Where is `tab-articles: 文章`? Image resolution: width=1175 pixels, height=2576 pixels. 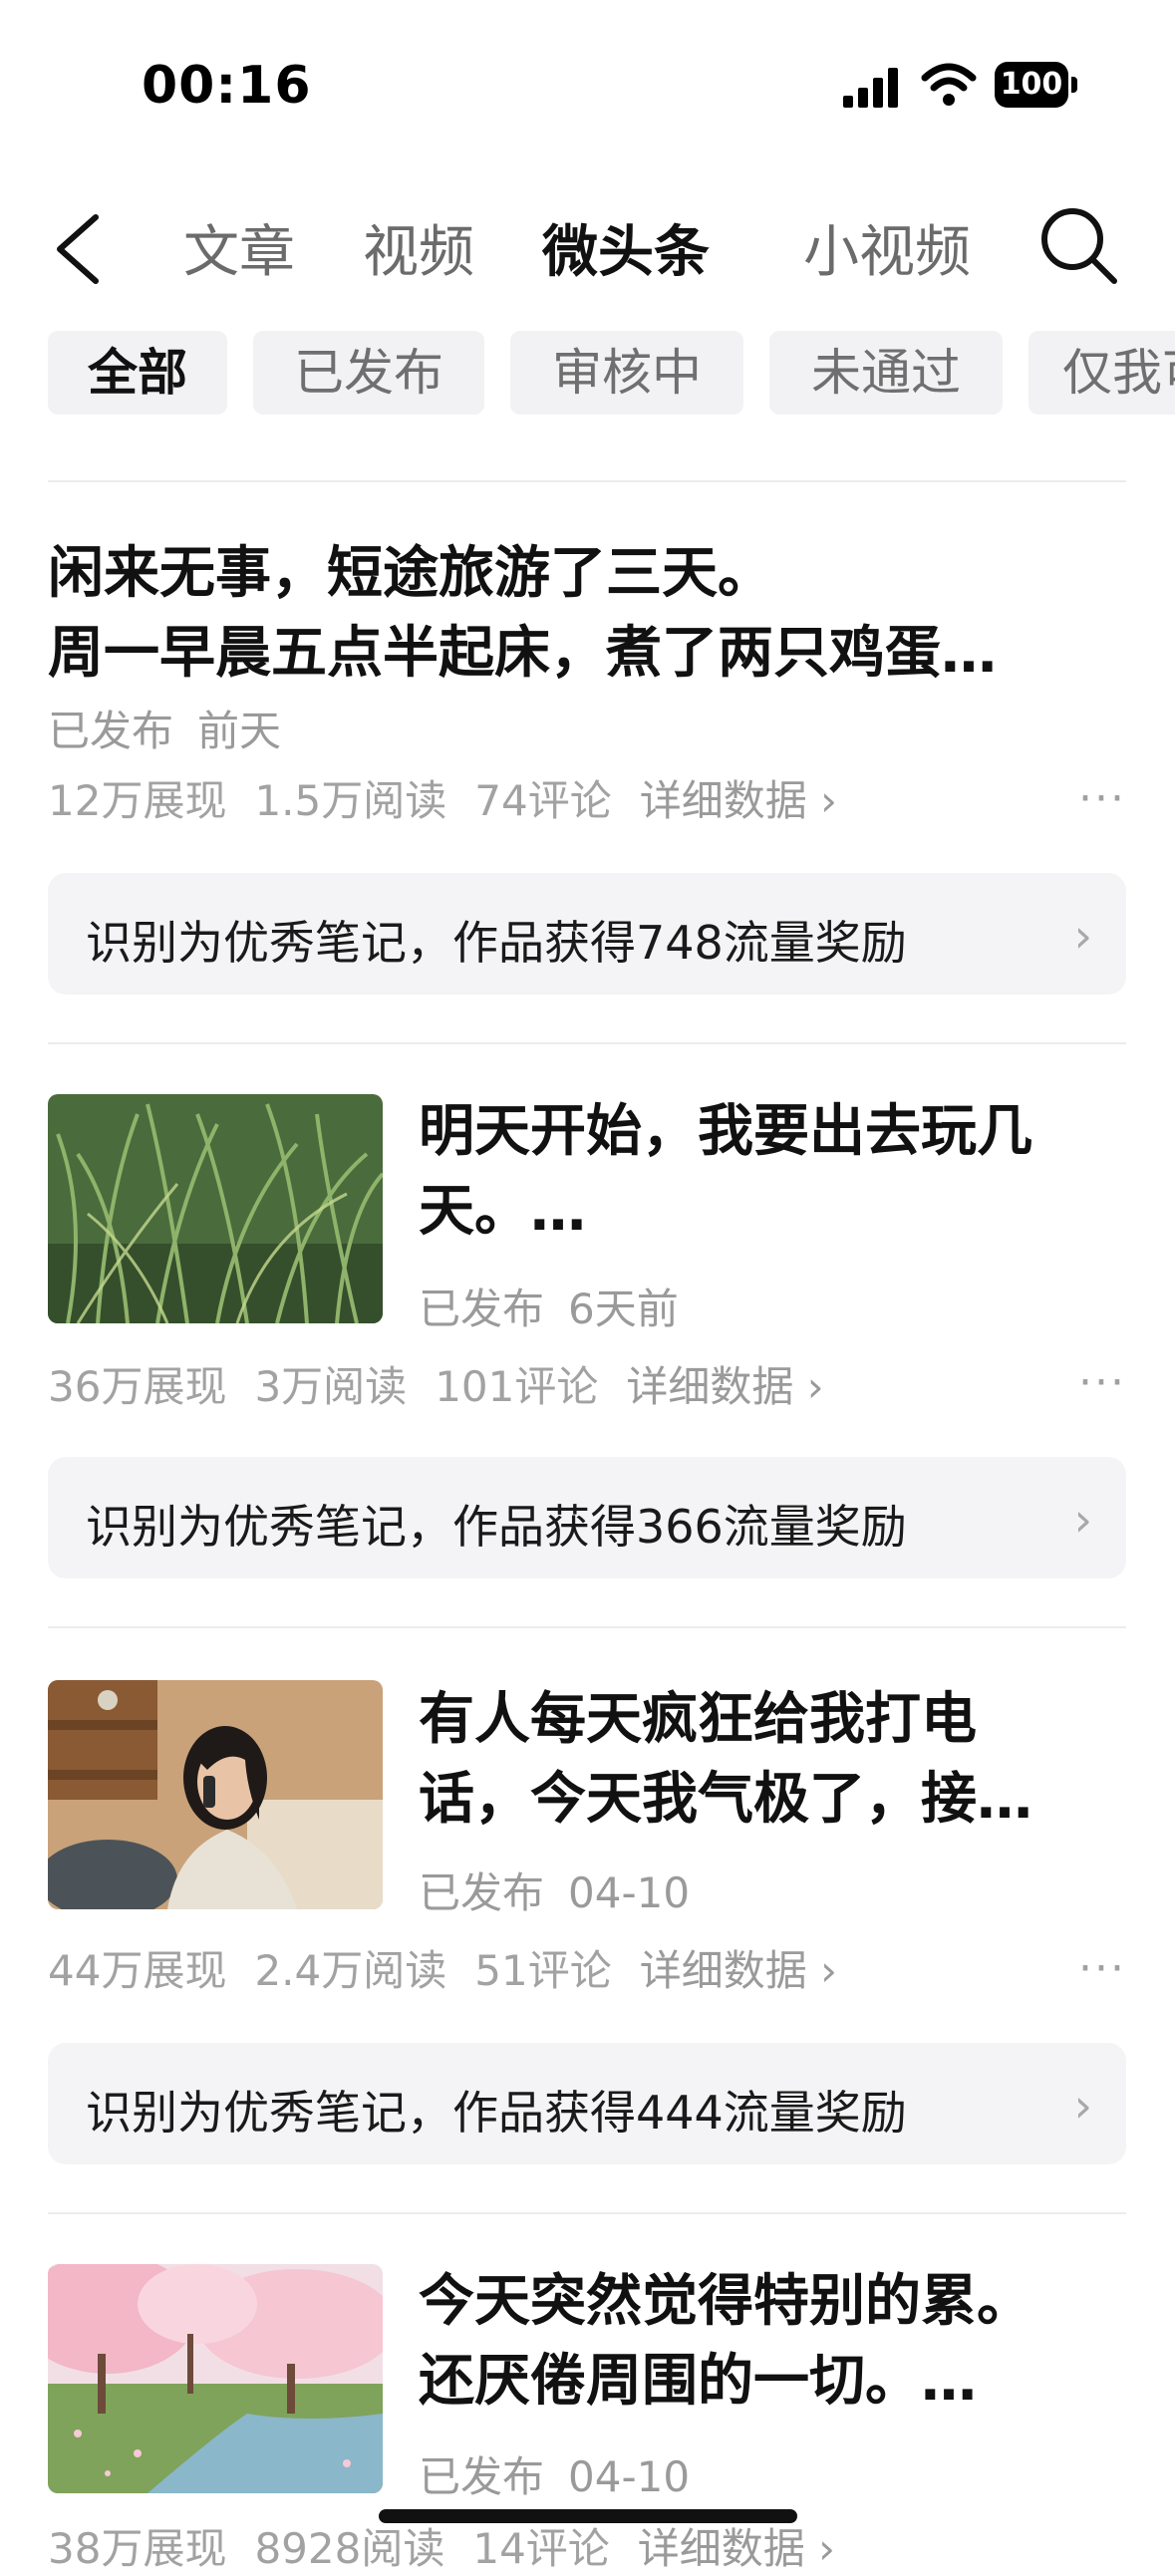 tab-articles: 文章 is located at coordinates (239, 247).